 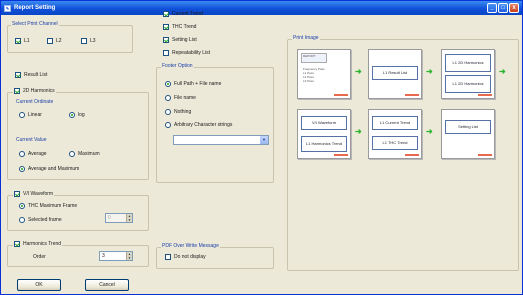 What do you see at coordinates (261, 8) in the screenshot?
I see `title-bar: ✎ Report Setting _ □ x` at bounding box center [261, 8].